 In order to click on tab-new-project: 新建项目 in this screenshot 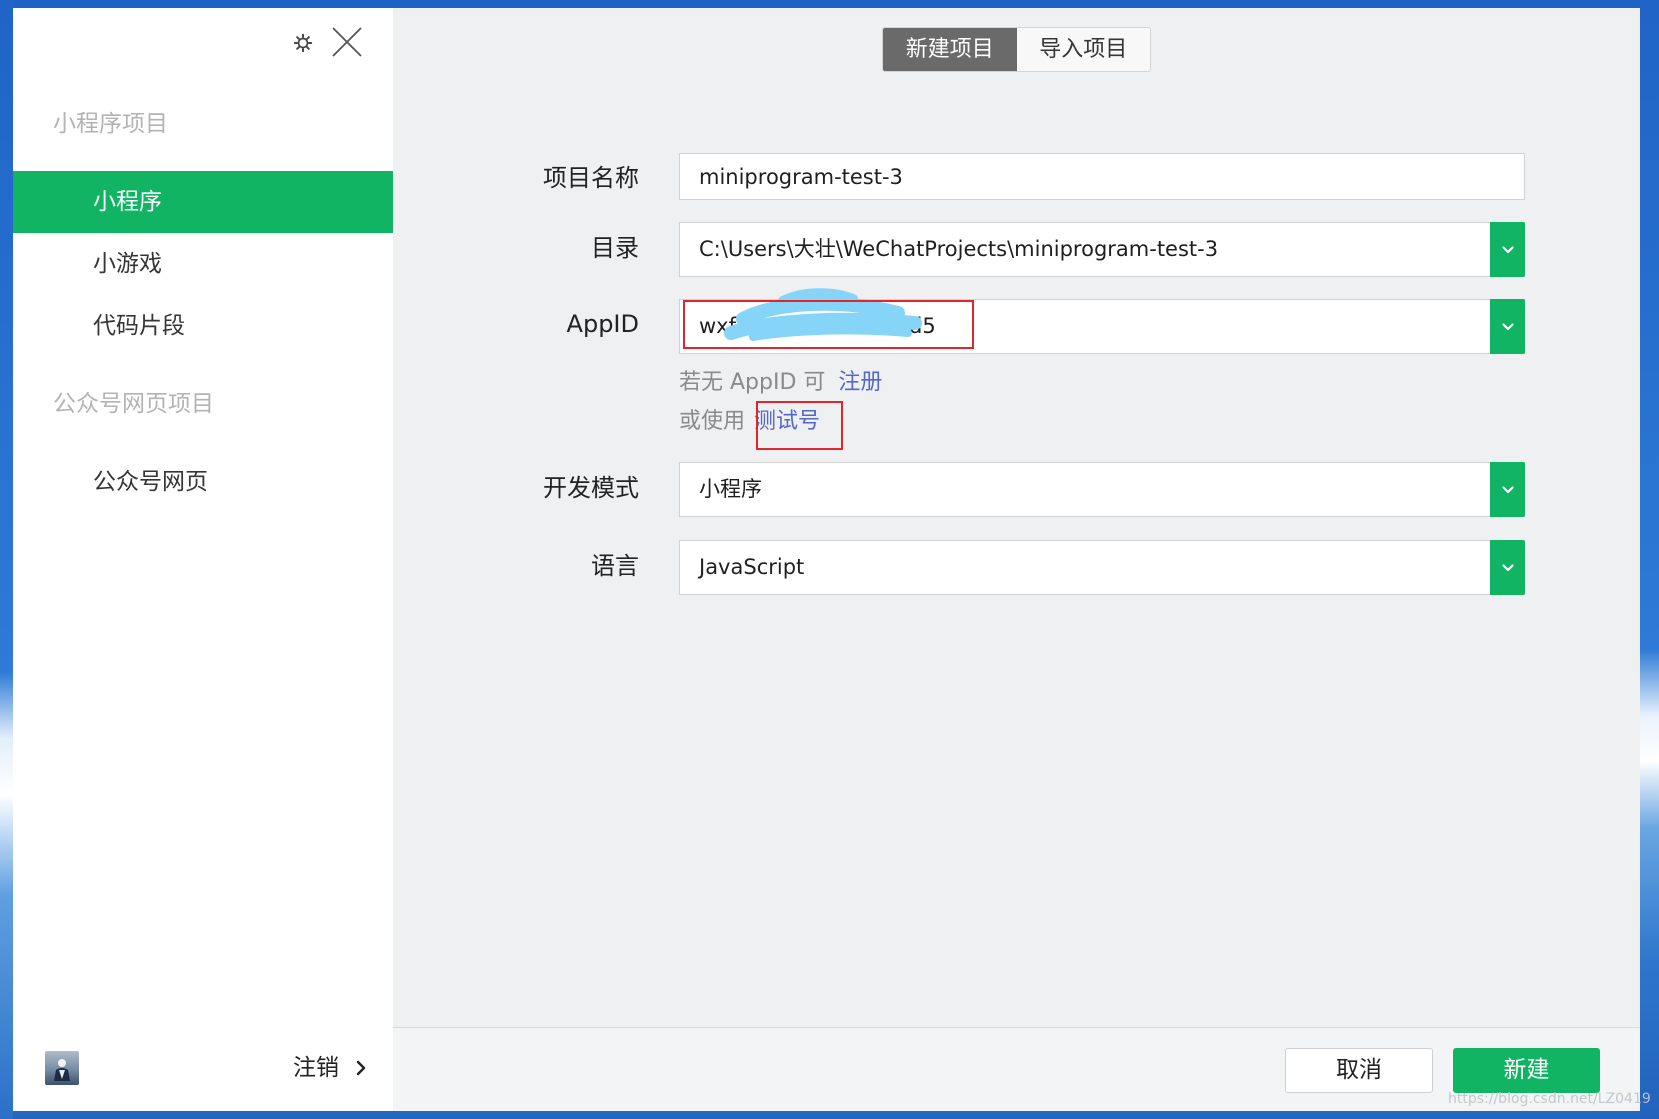, I will do `click(950, 49)`.